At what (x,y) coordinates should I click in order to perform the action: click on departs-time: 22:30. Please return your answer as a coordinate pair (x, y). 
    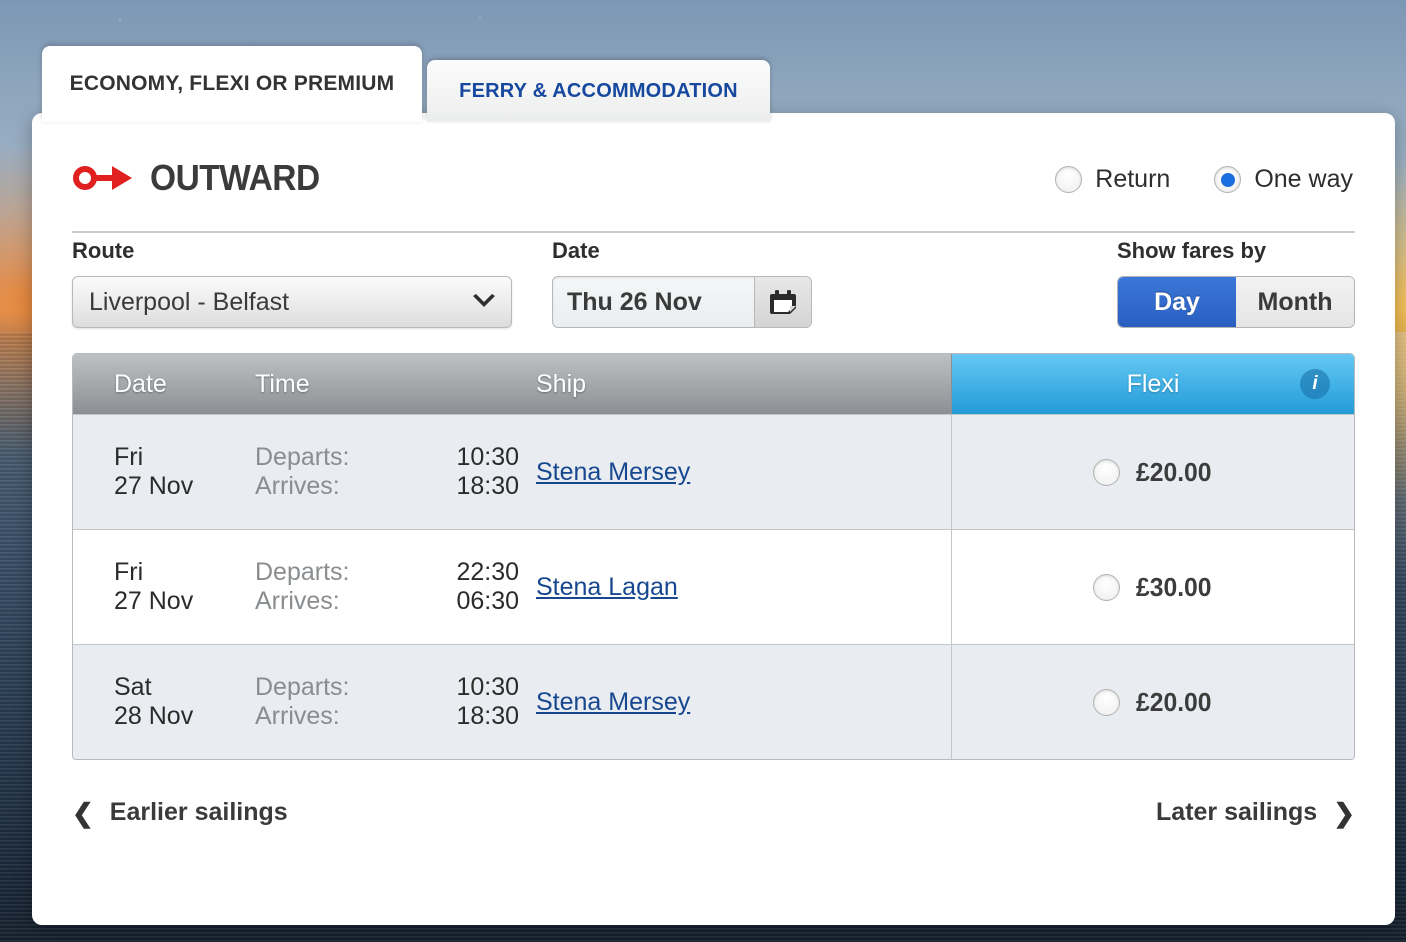
    Looking at the image, I should click on (487, 571).